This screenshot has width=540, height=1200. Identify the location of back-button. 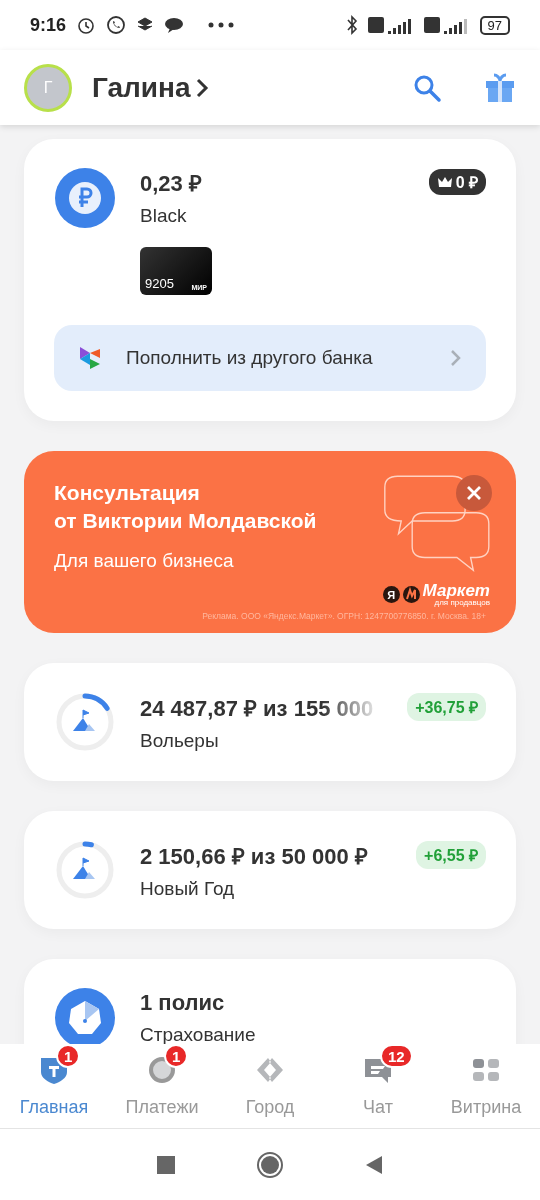
(374, 1164).